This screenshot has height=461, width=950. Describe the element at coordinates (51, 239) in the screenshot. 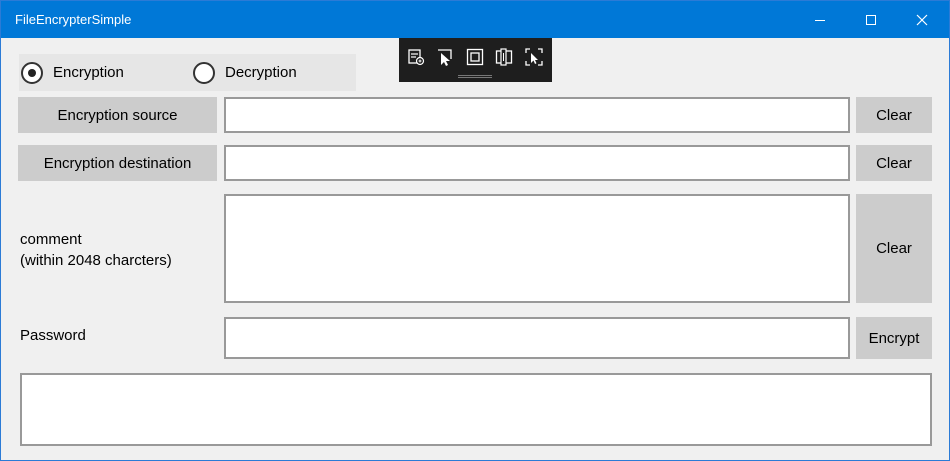

I see `comment-label-line1: comment` at that location.